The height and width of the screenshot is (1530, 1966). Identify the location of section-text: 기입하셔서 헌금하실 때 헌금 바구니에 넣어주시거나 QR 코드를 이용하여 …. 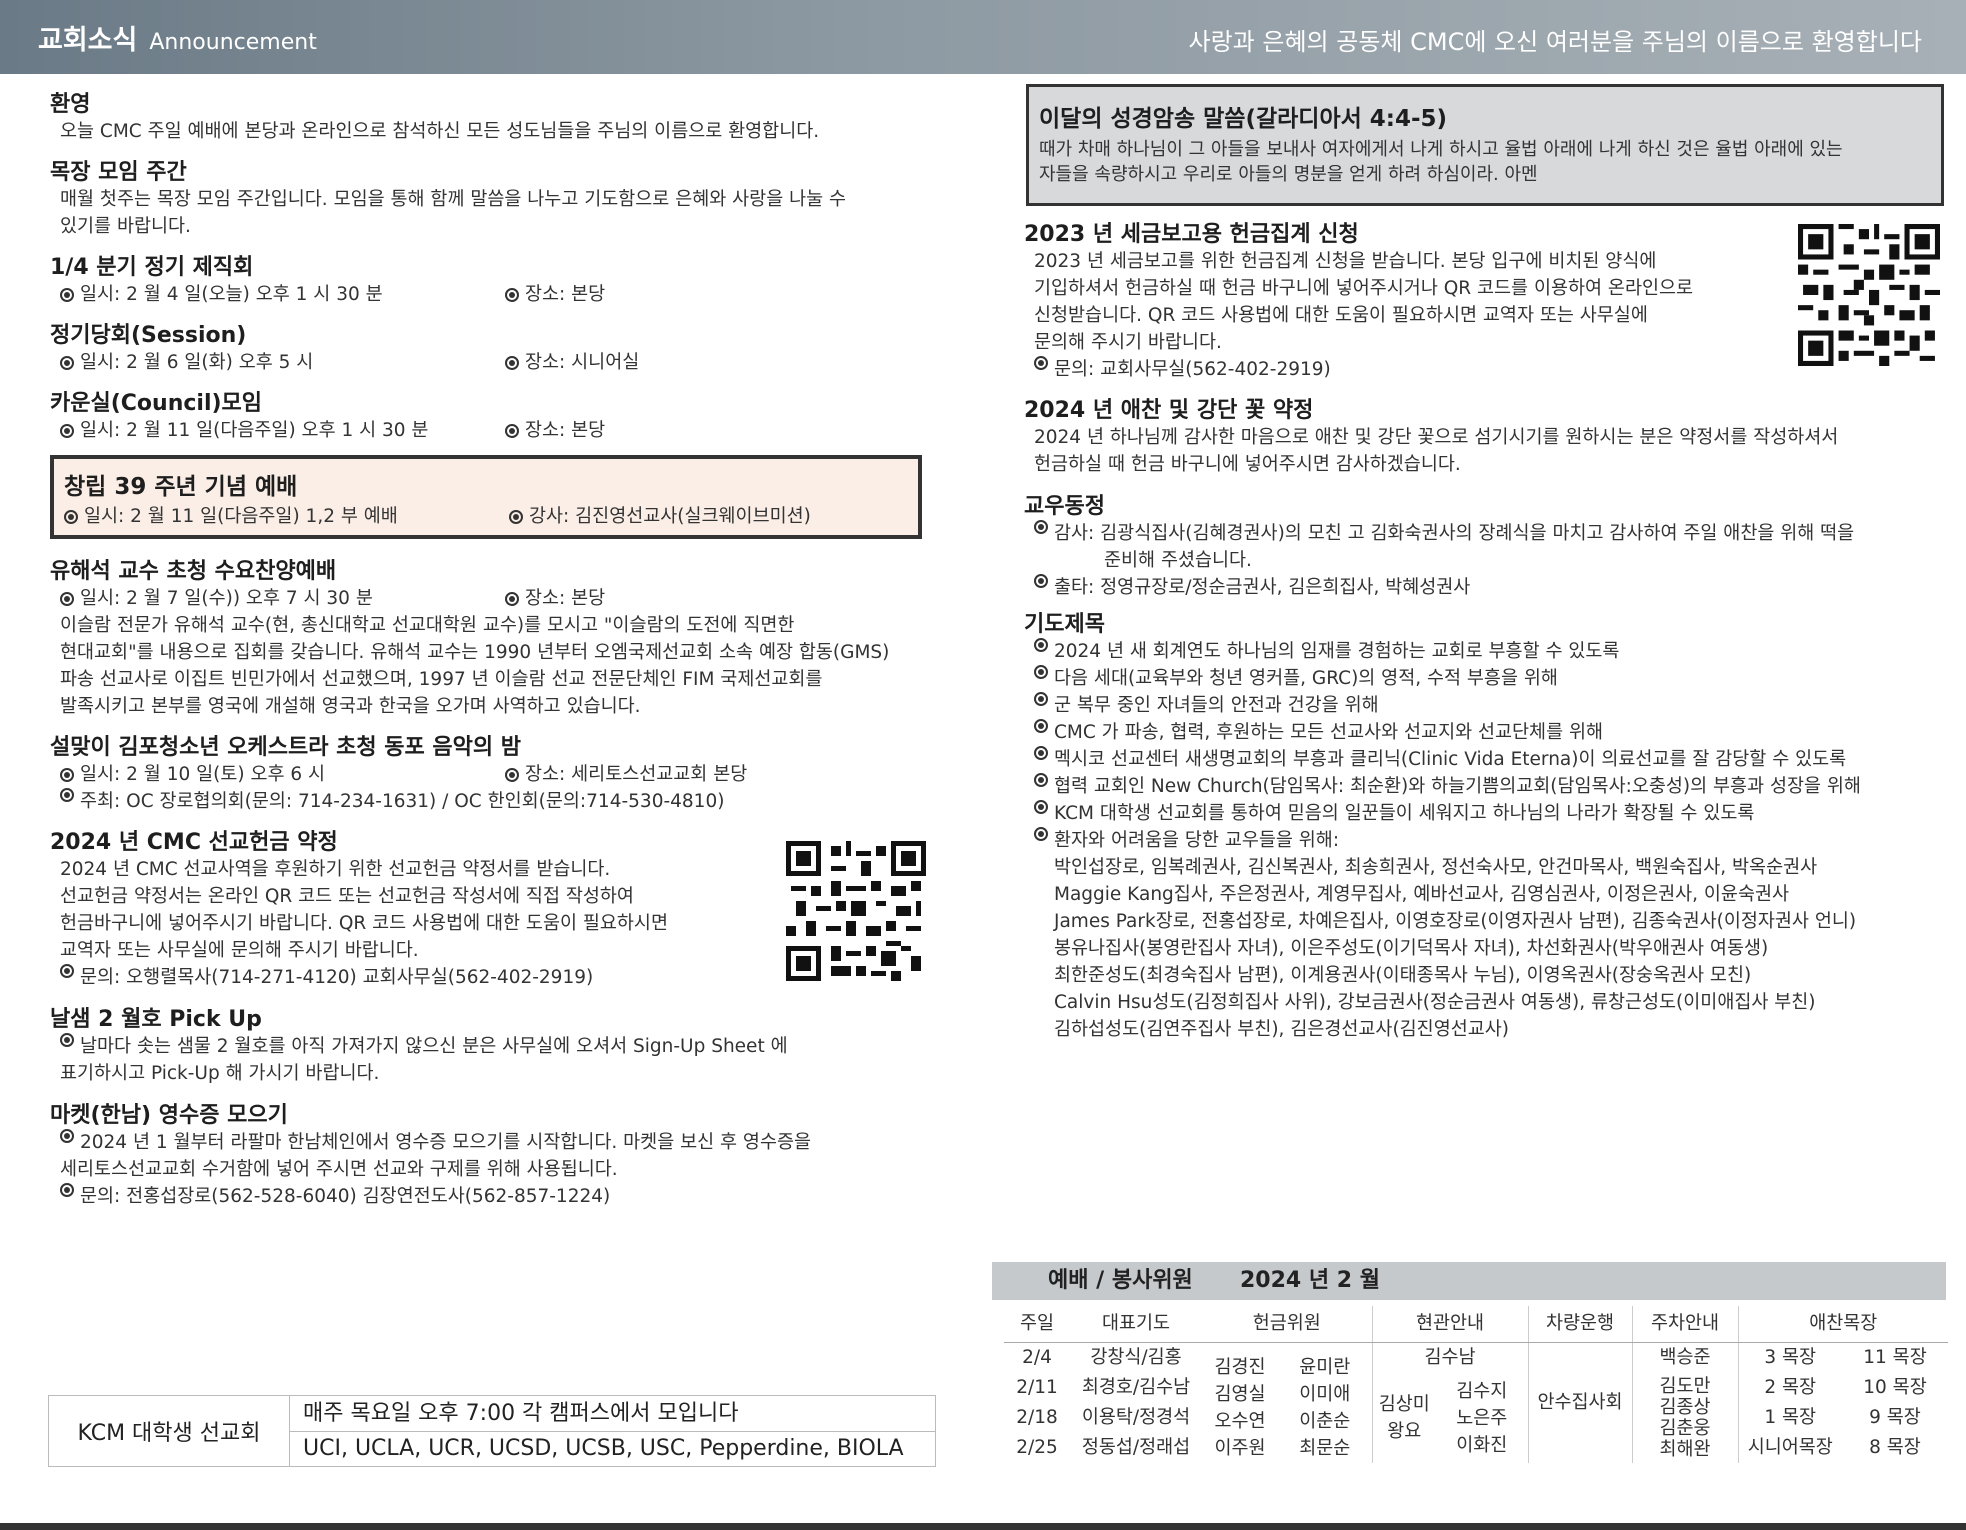
(1364, 288).